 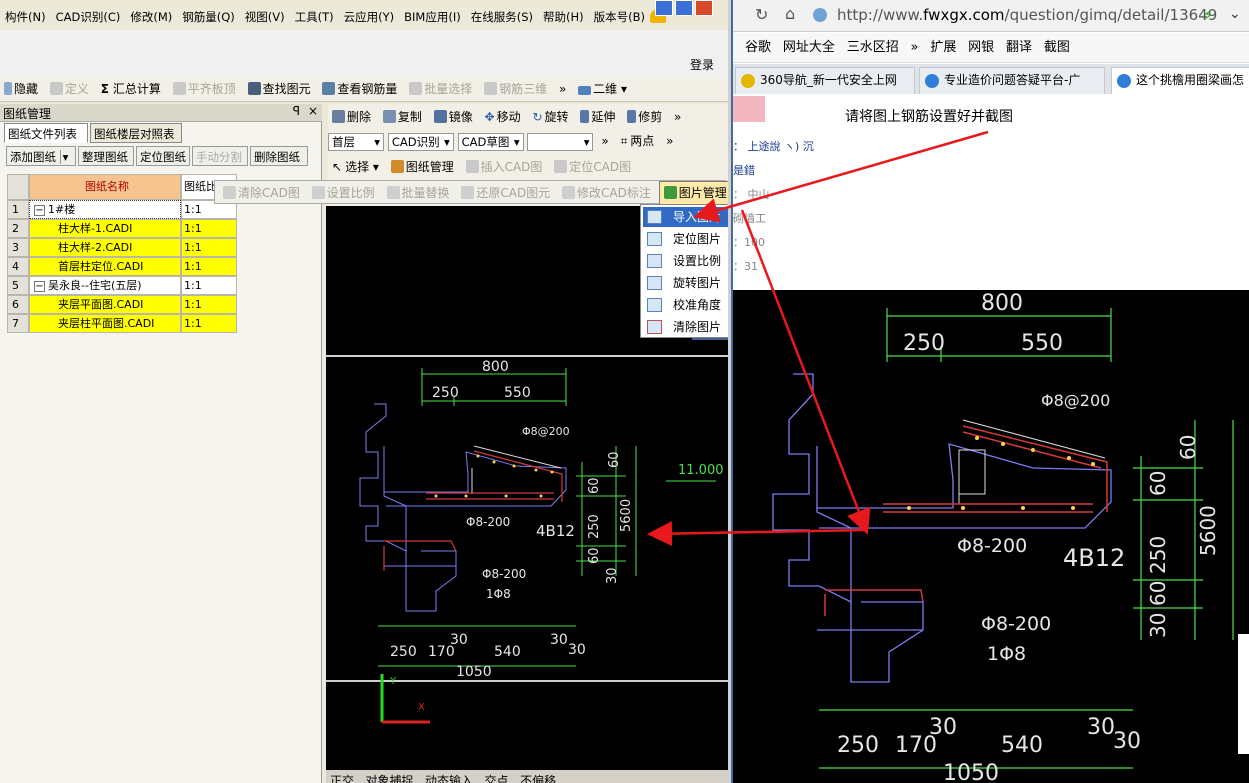 I want to click on modify-cad-label-button: 修改CAD标注, so click(x=606, y=193).